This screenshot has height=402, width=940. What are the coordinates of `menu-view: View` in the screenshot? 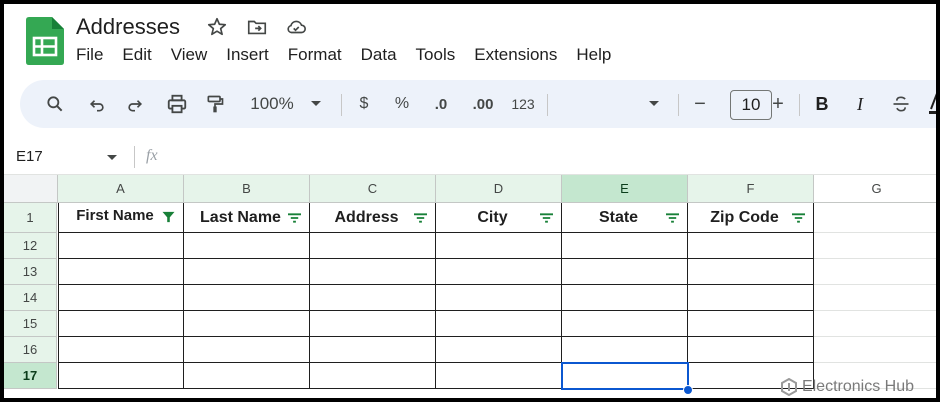 It's located at (194, 55).